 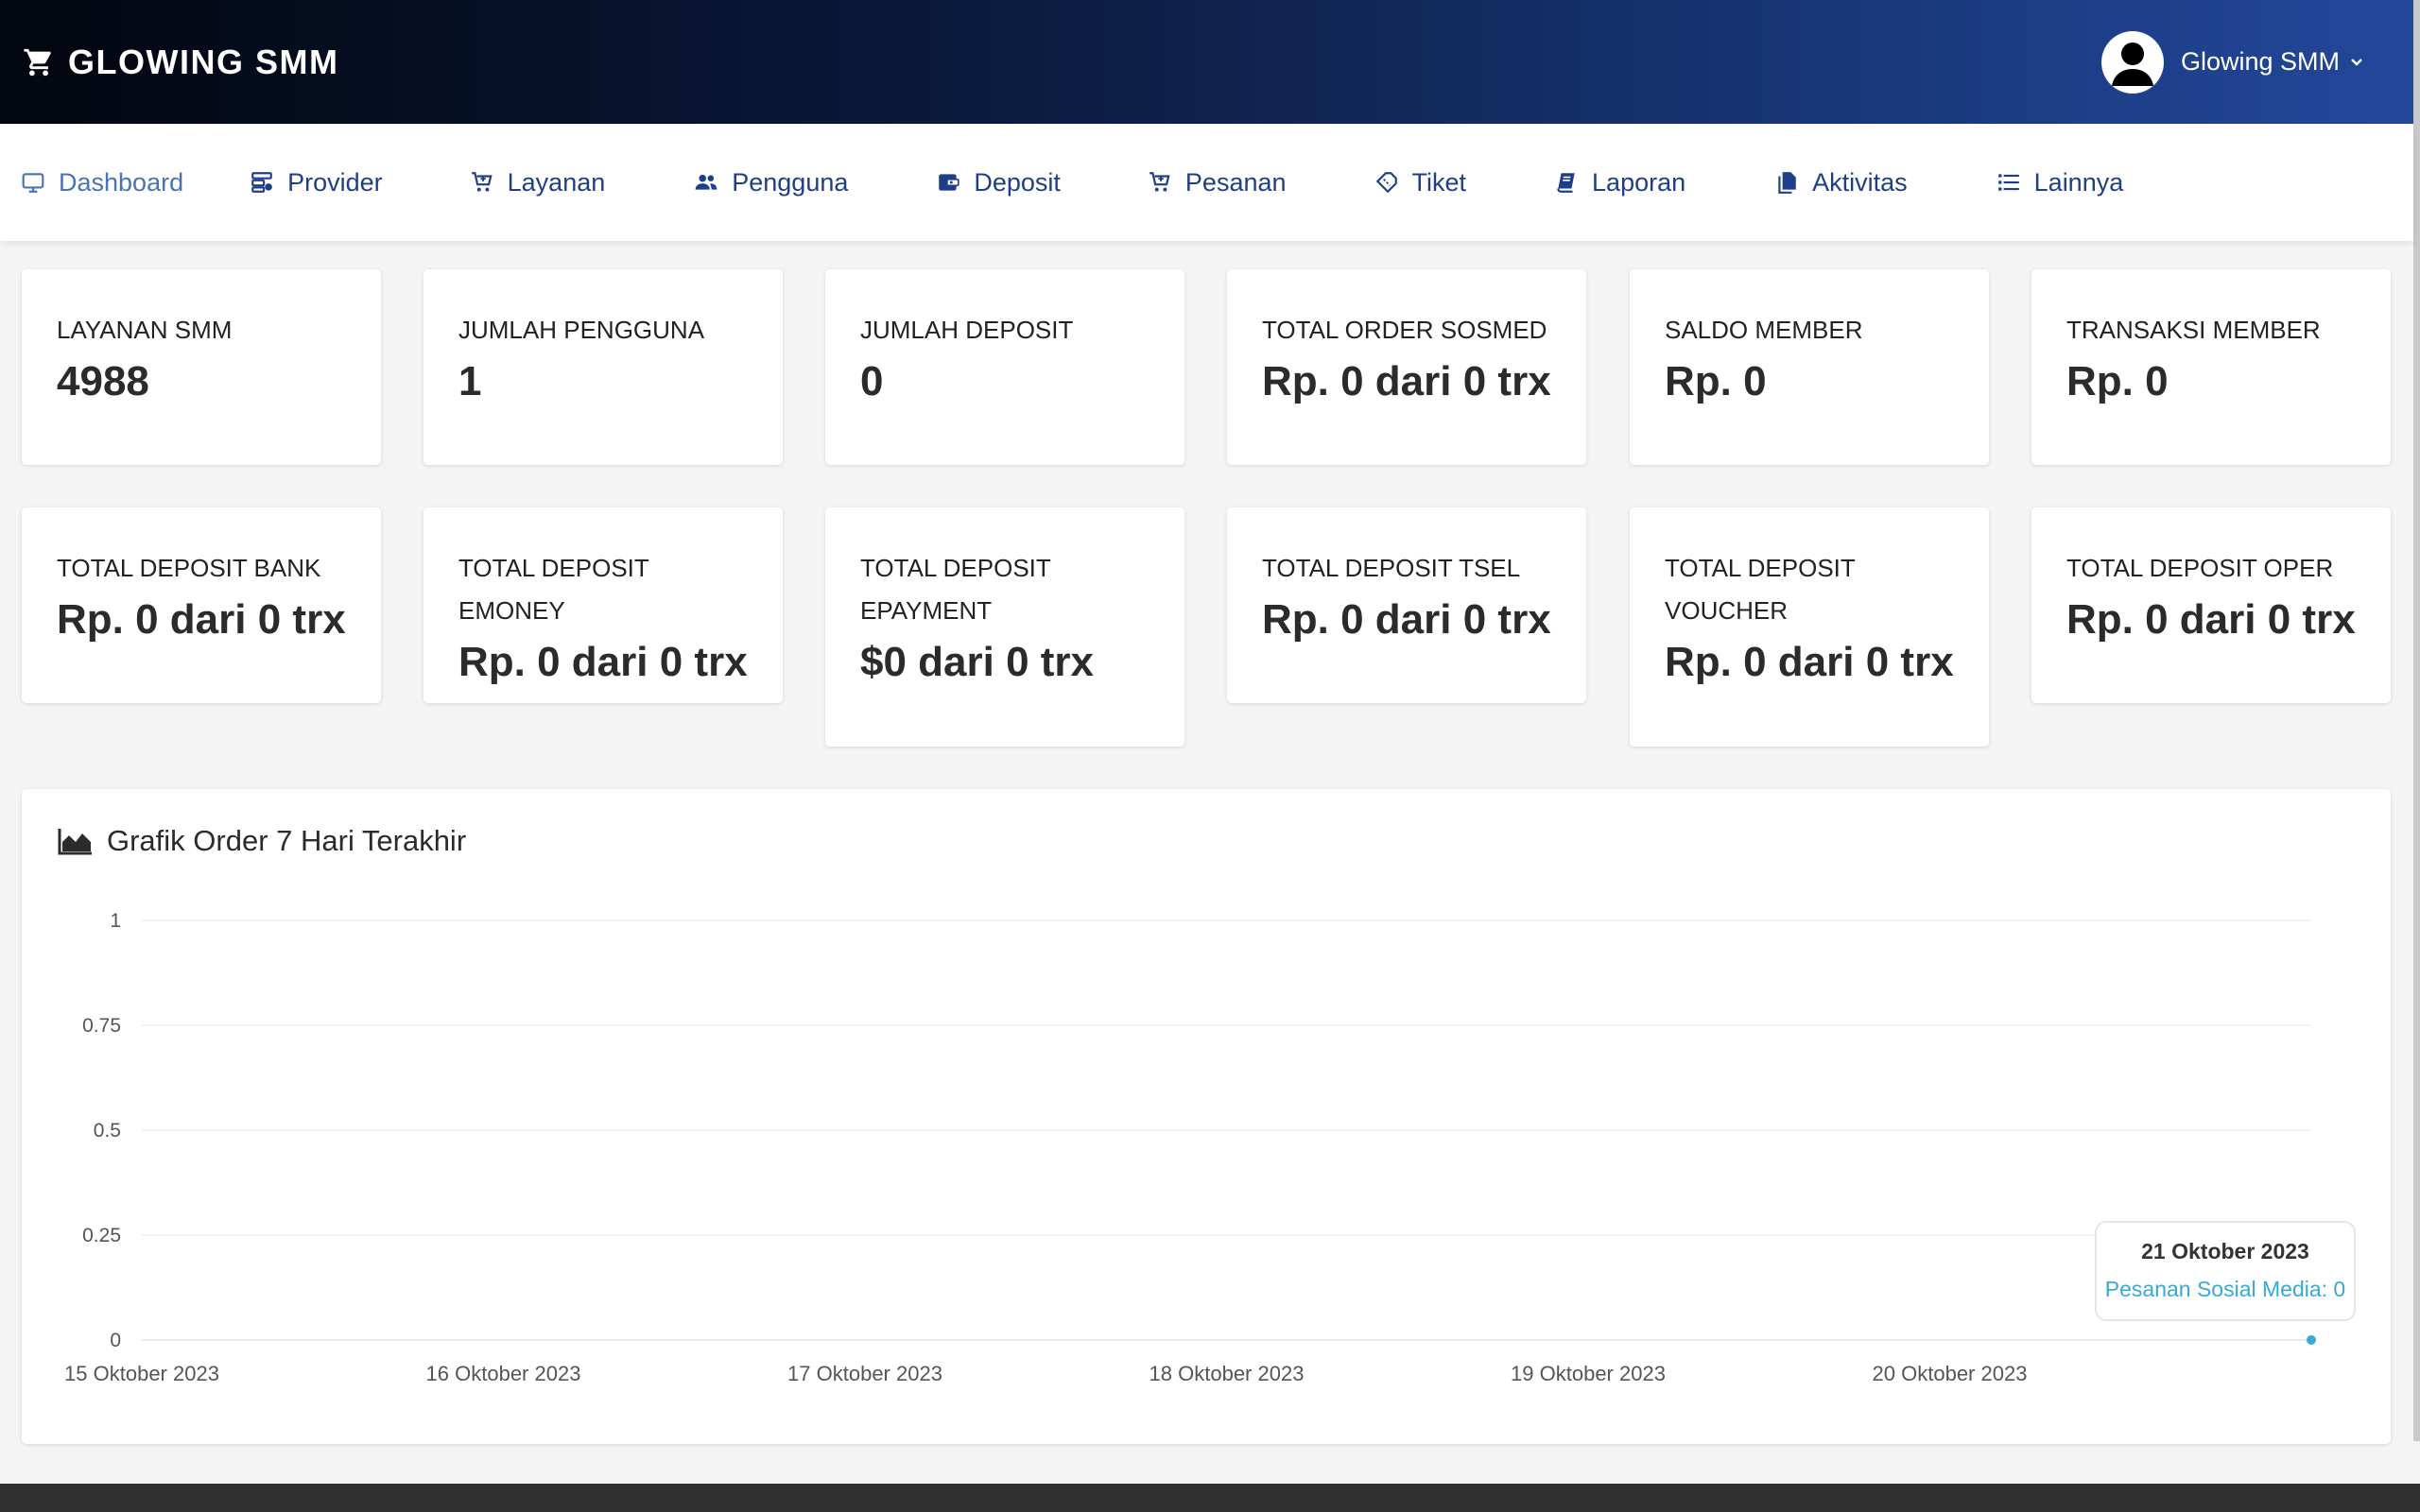 I want to click on stat-card-deposit-tsel: TOTAL DEPOSIT TSEL Rp. 0 dari 0 trx, so click(x=1406, y=605).